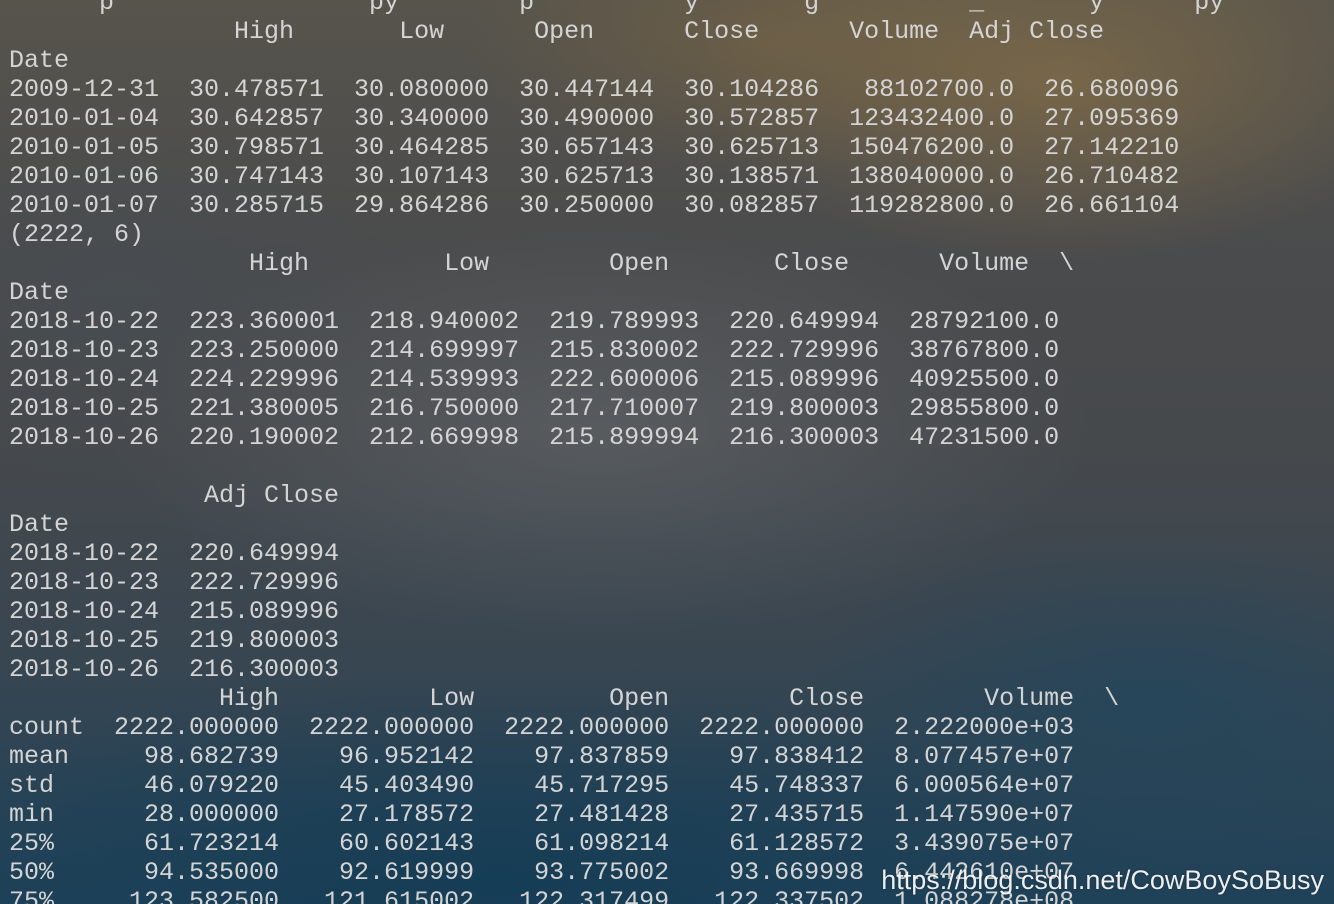 Image resolution: width=1334 pixels, height=904 pixels. I want to click on console-line: 2018-10-26 216.300003, so click(174, 669).